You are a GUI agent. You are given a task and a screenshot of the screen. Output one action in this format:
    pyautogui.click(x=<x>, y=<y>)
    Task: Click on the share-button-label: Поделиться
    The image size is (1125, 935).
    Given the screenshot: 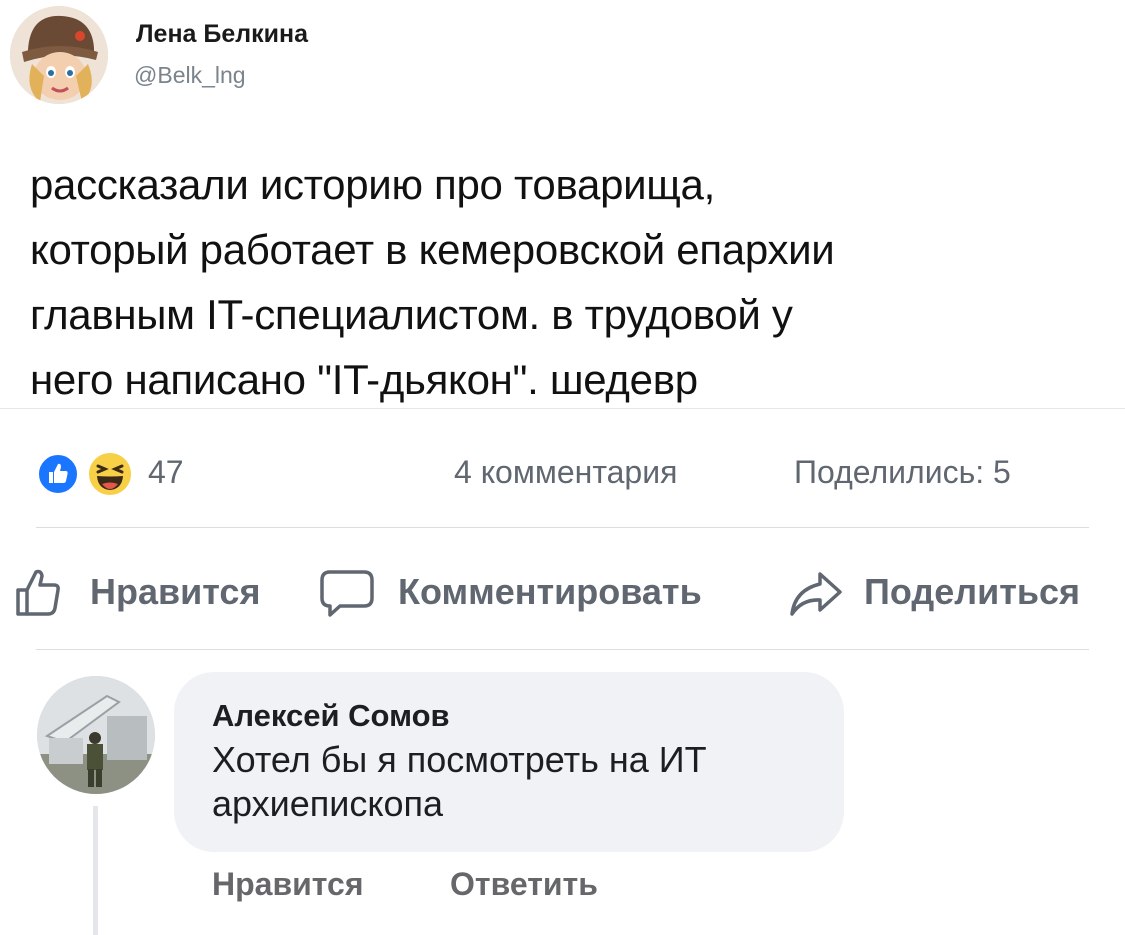 What is the action you would take?
    pyautogui.click(x=972, y=591)
    